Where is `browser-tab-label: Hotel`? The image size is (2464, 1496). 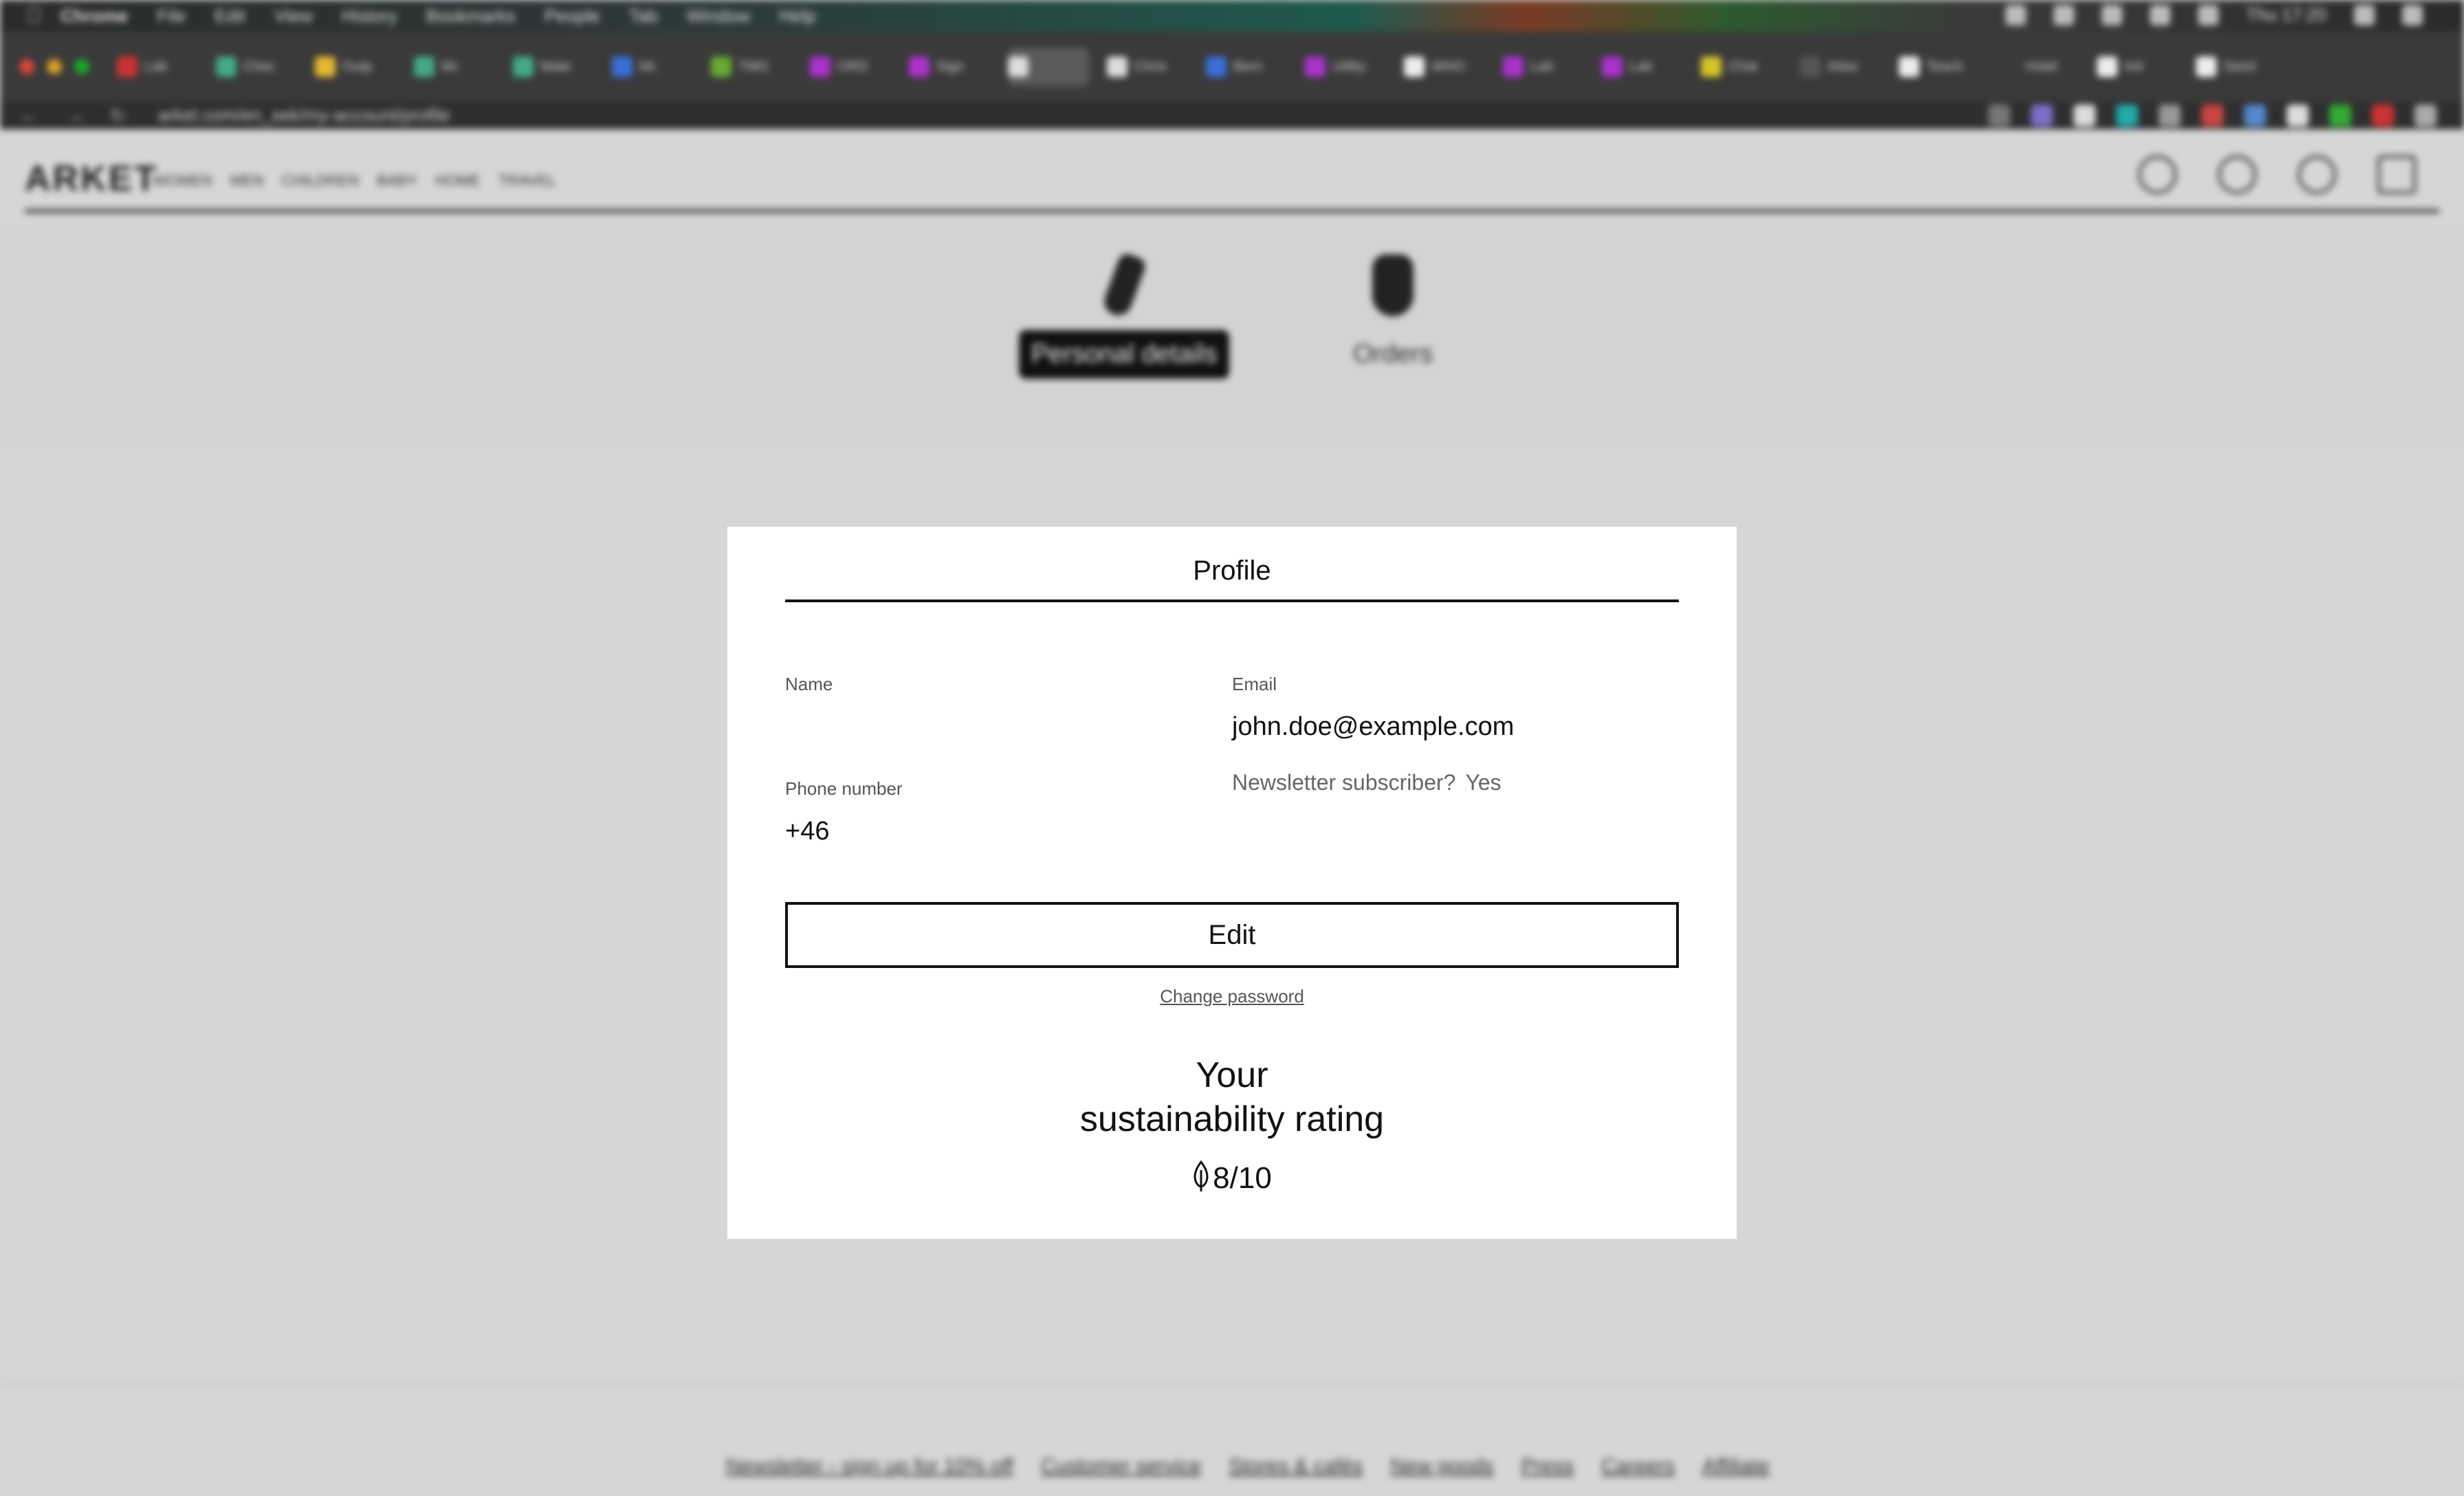 browser-tab-label: Hotel is located at coordinates (2041, 66).